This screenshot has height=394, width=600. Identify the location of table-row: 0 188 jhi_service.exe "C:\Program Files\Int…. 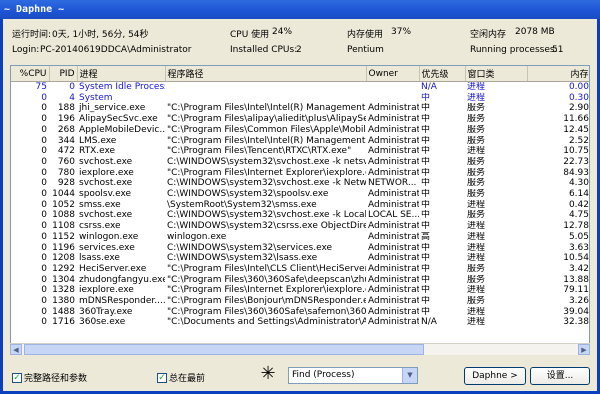
(300, 108).